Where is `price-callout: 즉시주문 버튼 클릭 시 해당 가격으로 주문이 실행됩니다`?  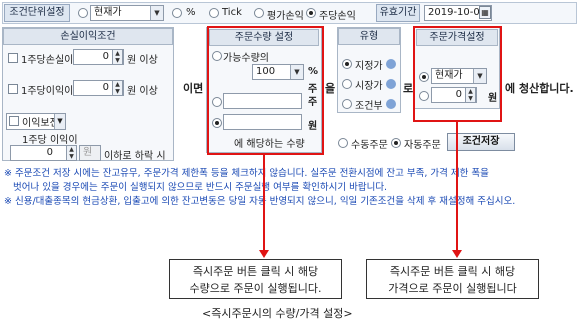
price-callout: 즉시주문 버튼 클릭 시 해당 가격으로 주문이 실행됩니다 is located at coordinates (452, 279).